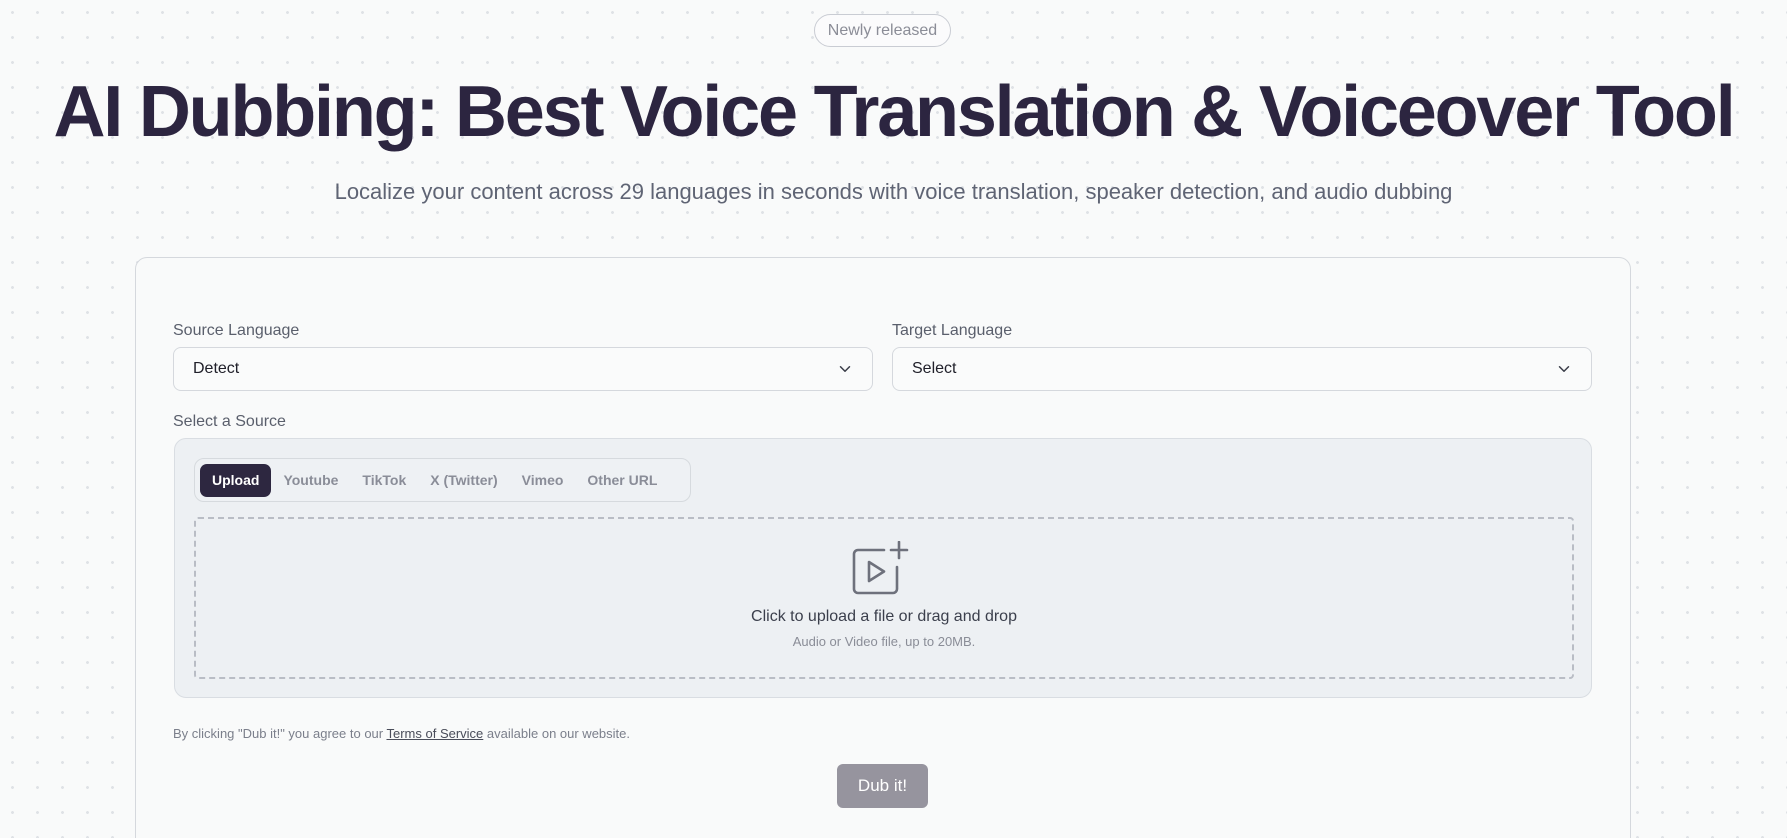  I want to click on tab-x-twitter: X (Twitter), so click(463, 480).